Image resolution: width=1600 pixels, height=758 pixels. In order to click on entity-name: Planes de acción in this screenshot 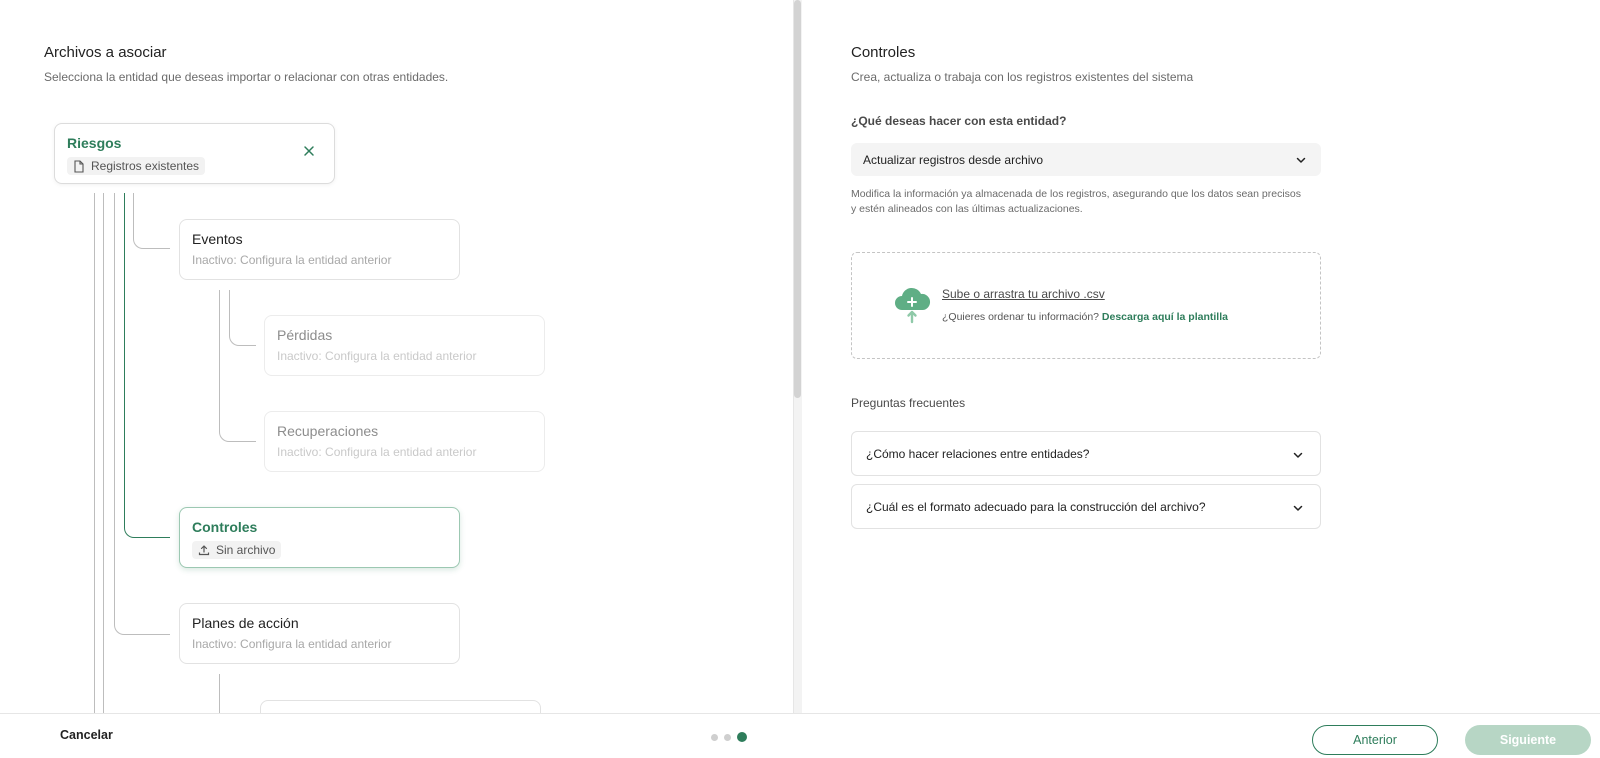, I will do `click(245, 623)`.